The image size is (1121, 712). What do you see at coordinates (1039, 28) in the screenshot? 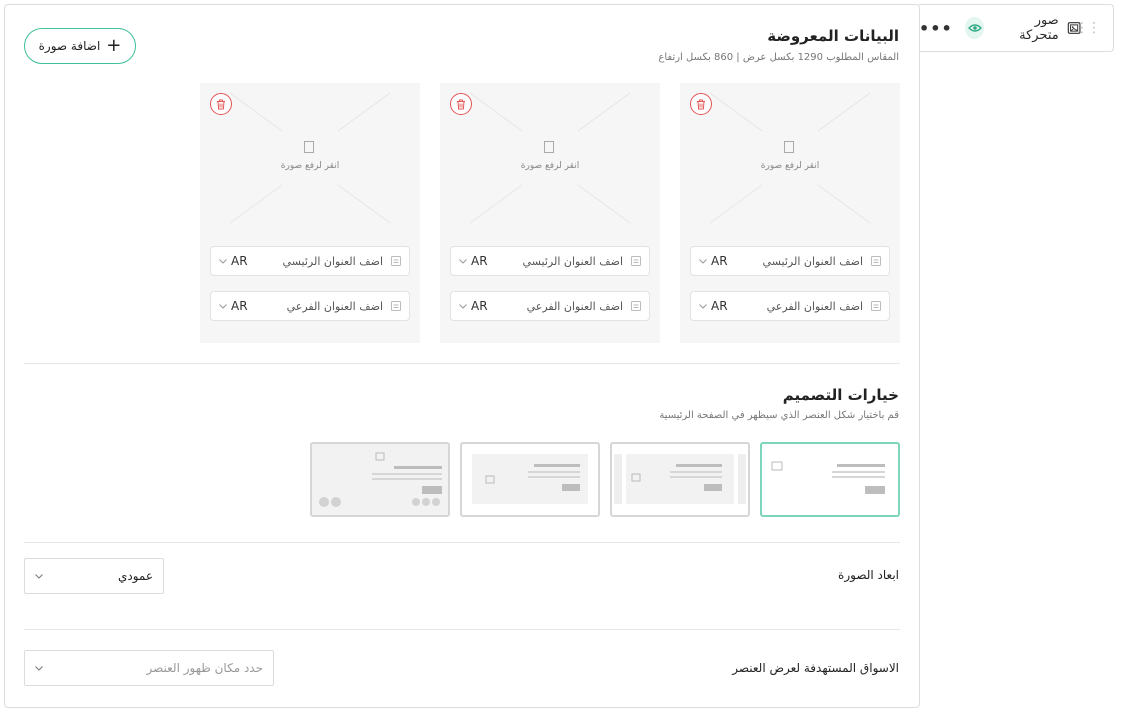
I see `element-tab-title: صور متحركة` at bounding box center [1039, 28].